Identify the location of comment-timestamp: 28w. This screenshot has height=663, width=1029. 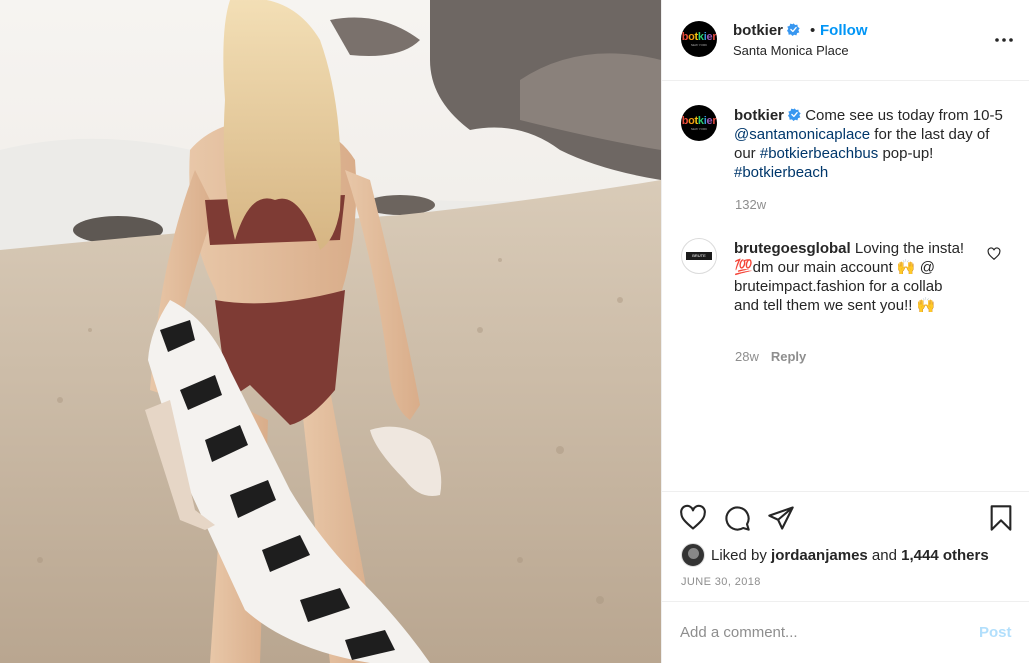
(747, 356).